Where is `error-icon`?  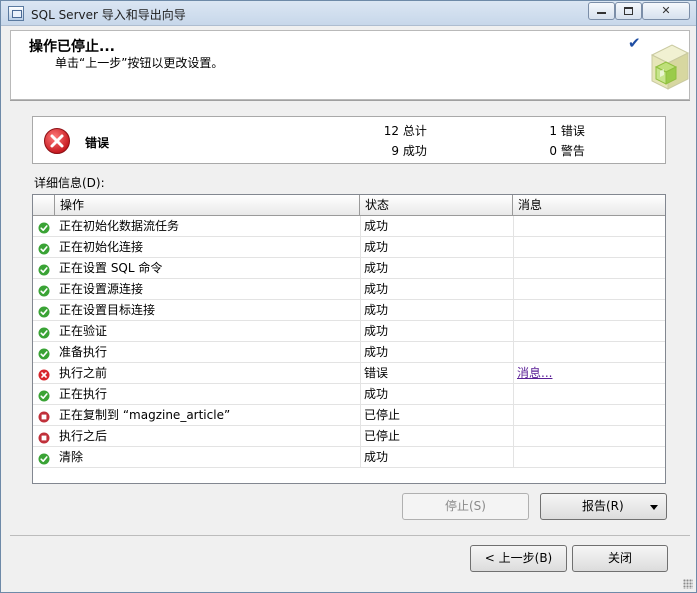
error-icon is located at coordinates (57, 141).